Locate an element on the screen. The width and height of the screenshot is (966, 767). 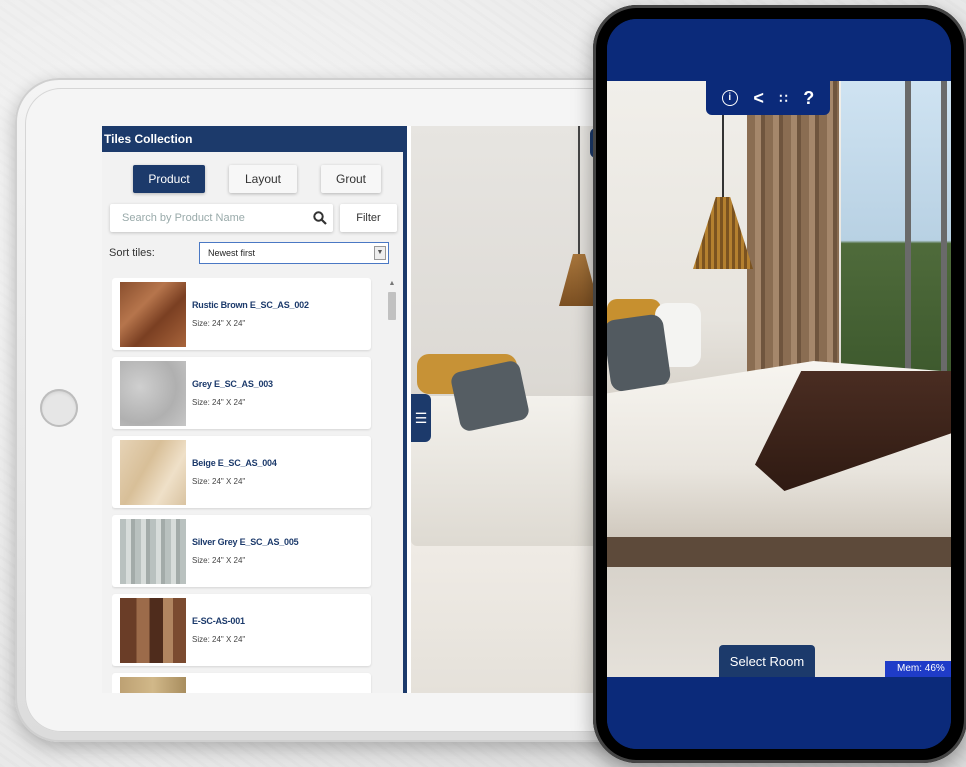
bed-base is located at coordinates (779, 552).